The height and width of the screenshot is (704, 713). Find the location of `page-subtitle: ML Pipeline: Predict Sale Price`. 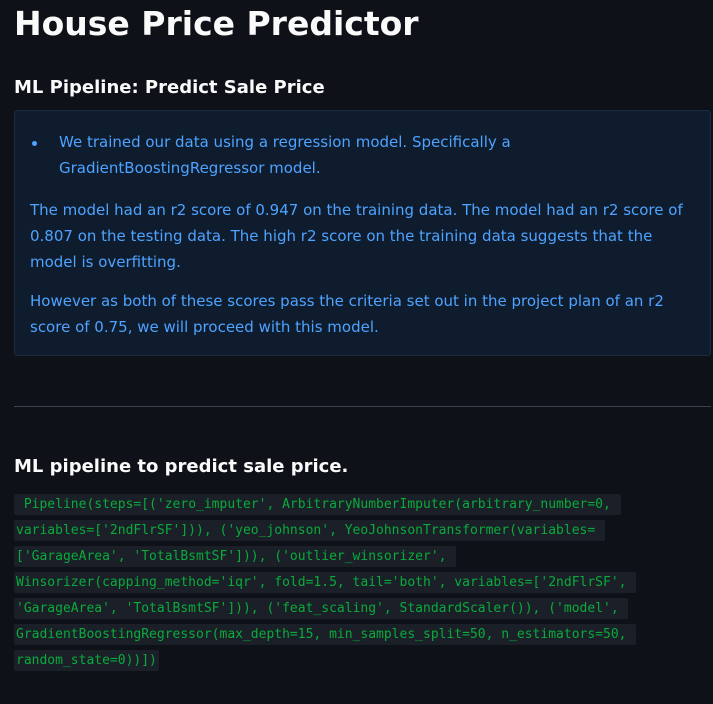

page-subtitle: ML Pipeline: Predict Sale Price is located at coordinates (169, 87).